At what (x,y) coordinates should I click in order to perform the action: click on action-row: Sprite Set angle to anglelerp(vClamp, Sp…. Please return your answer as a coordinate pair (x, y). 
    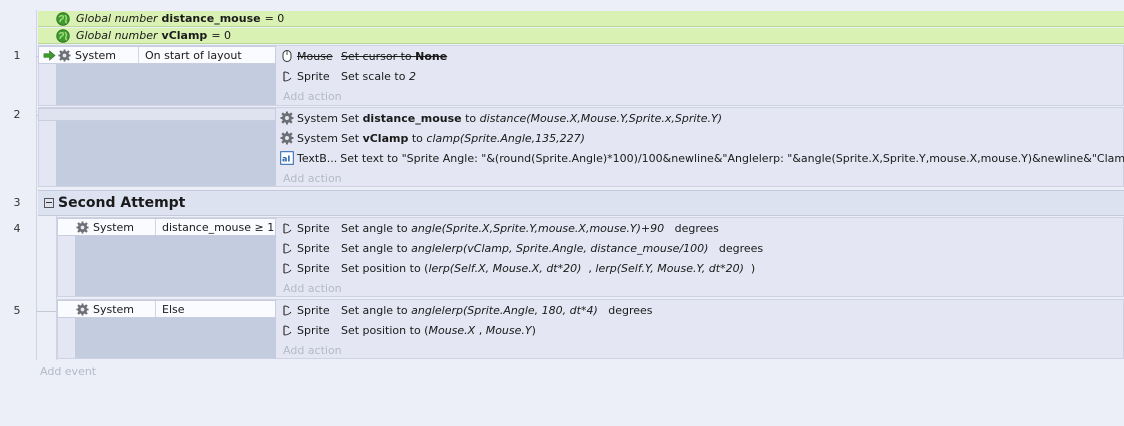
    Looking at the image, I should click on (521, 248).